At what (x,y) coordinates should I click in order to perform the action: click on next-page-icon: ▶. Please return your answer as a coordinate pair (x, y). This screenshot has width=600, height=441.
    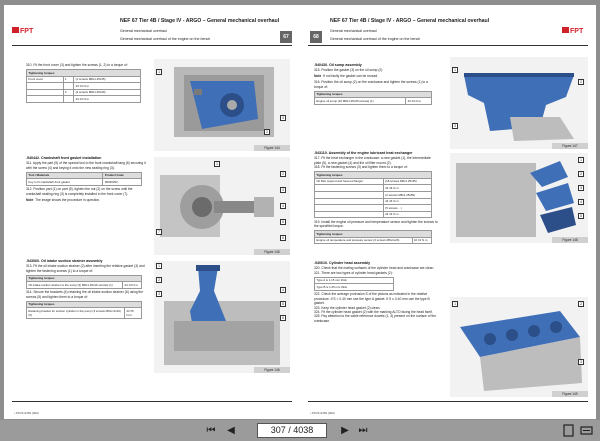
    Looking at the image, I should click on (345, 430).